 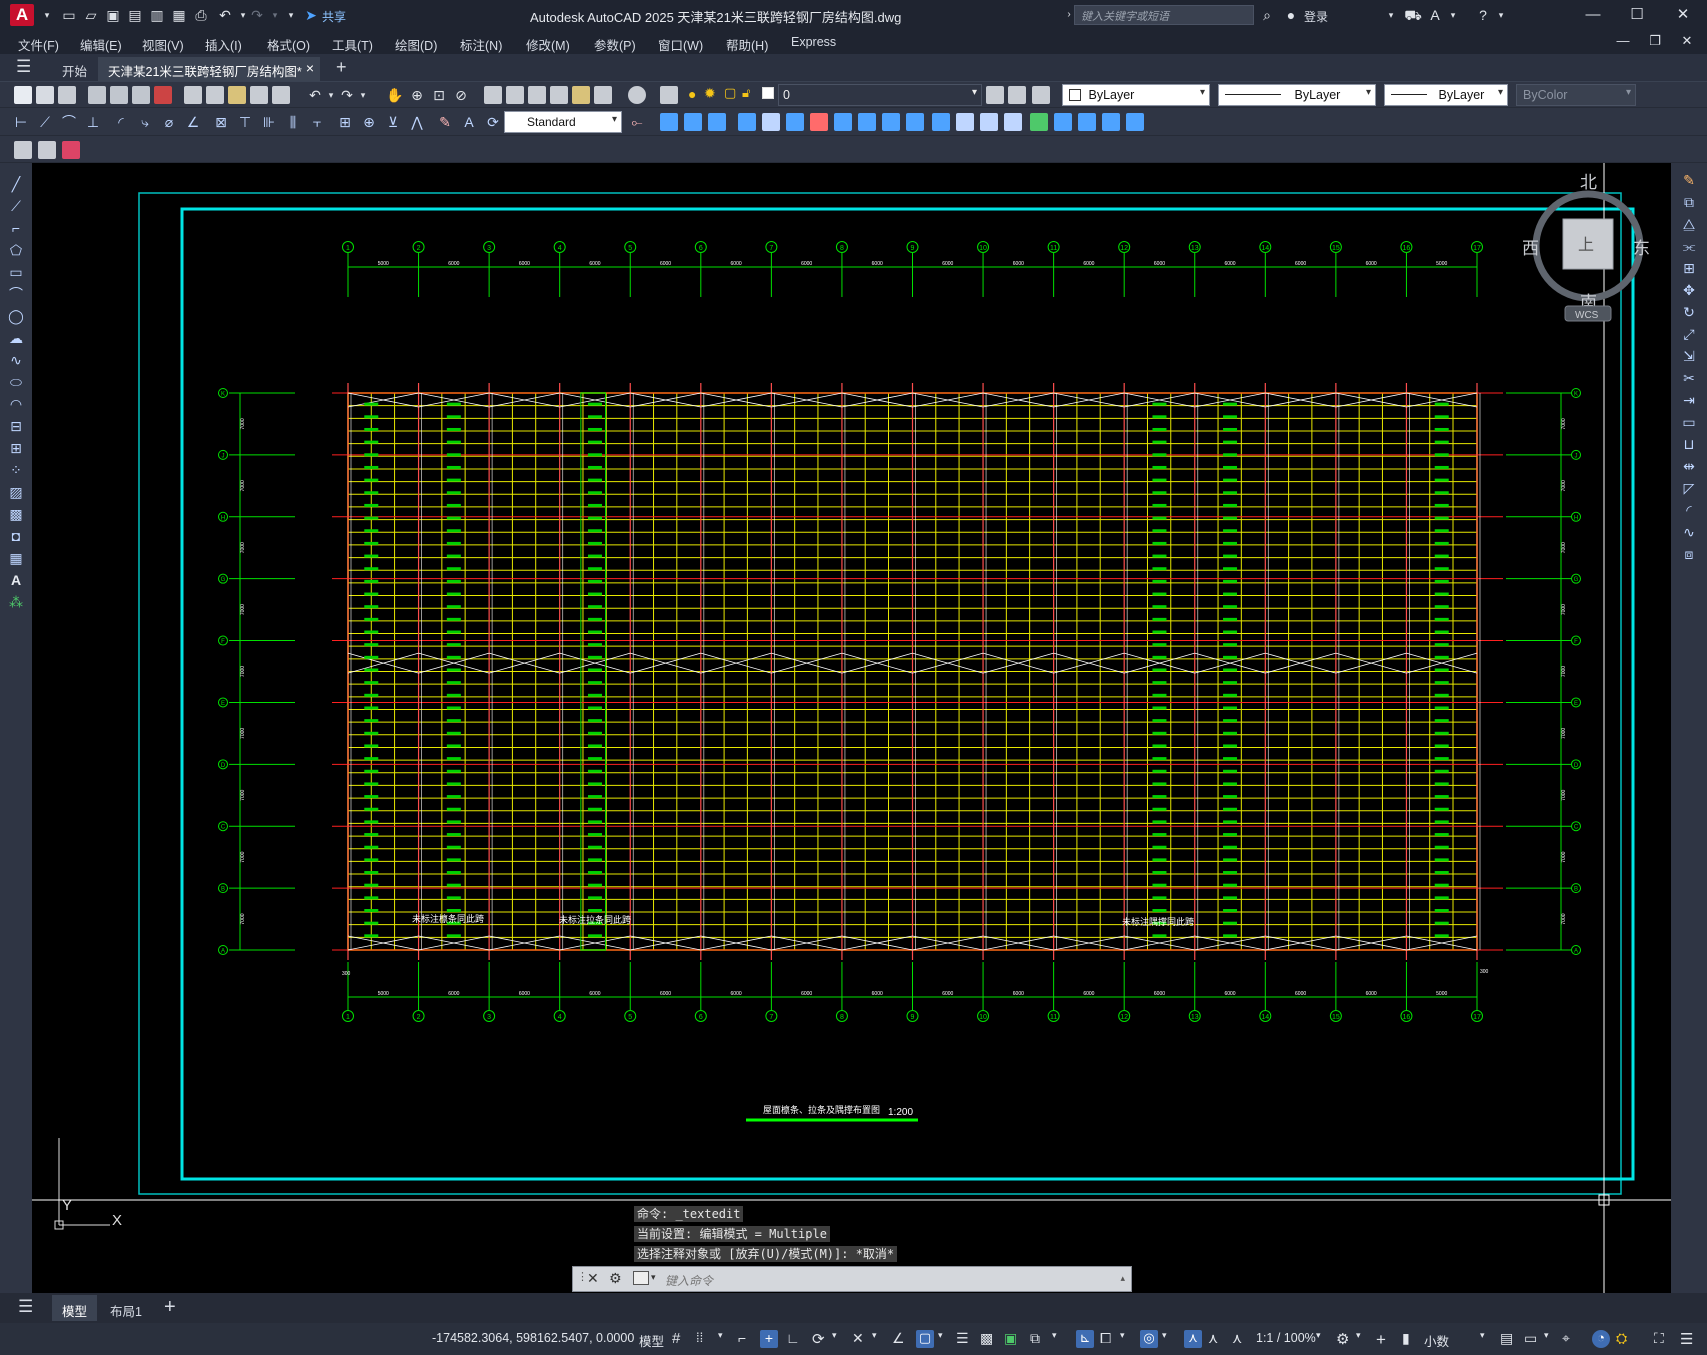 What do you see at coordinates (215, 95) in the screenshot?
I see `copy-icon` at bounding box center [215, 95].